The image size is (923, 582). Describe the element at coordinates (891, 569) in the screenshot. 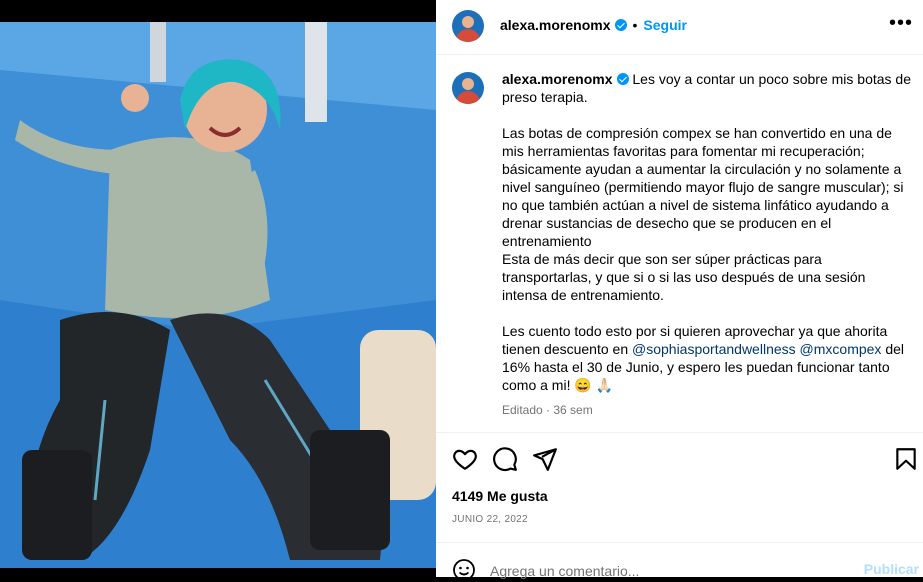

I see `publish-button: Publicar` at that location.